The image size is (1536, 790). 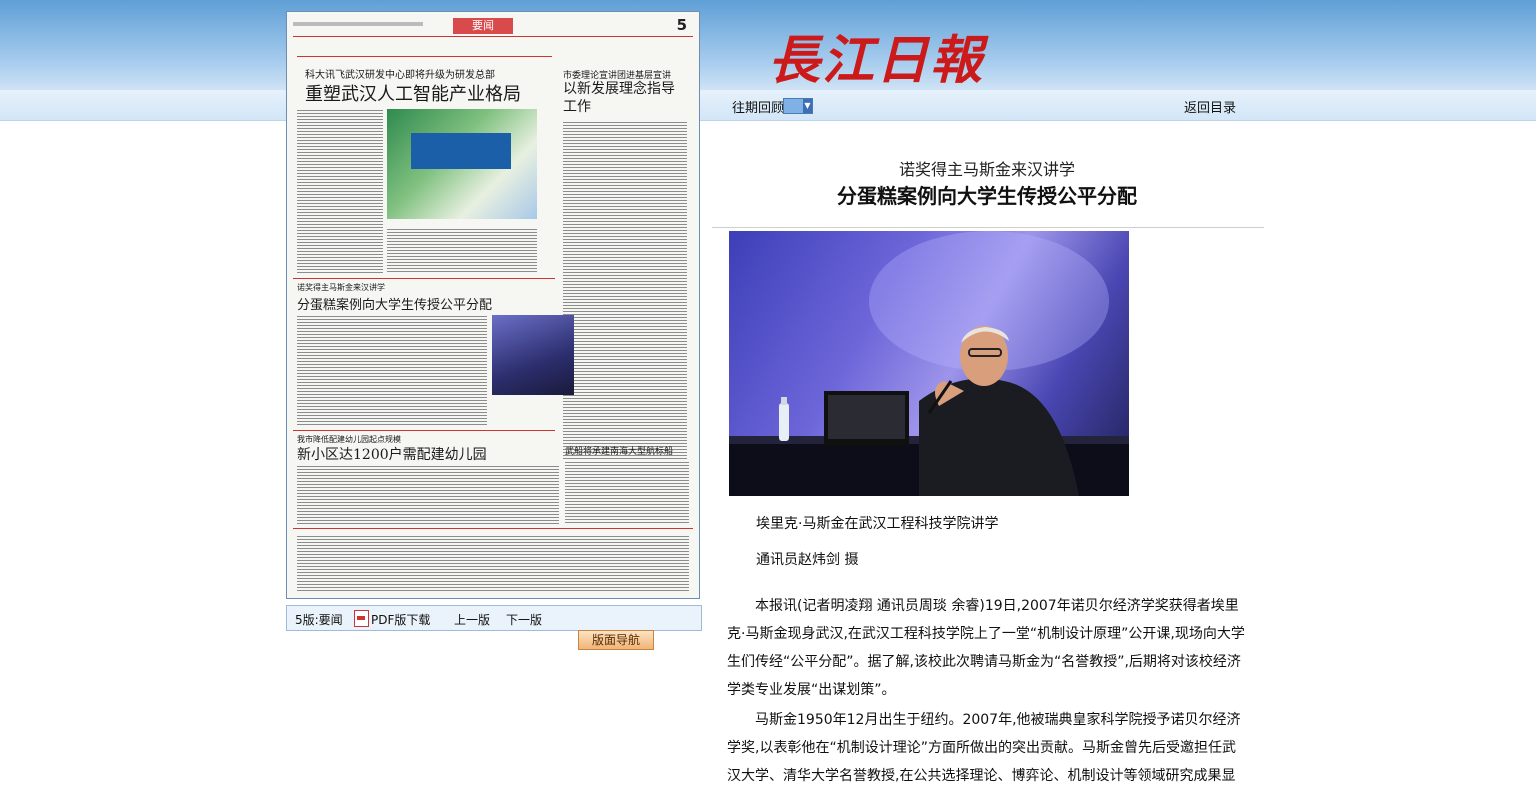 What do you see at coordinates (619, 450) in the screenshot?
I see `story5-title: 武船将承建南海大型航标船` at bounding box center [619, 450].